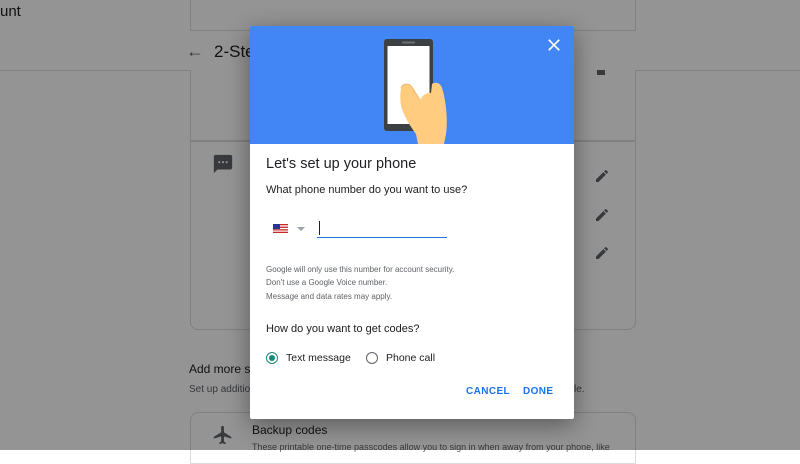 The width and height of the screenshot is (800, 464). I want to click on us-flag-icon, so click(289, 228).